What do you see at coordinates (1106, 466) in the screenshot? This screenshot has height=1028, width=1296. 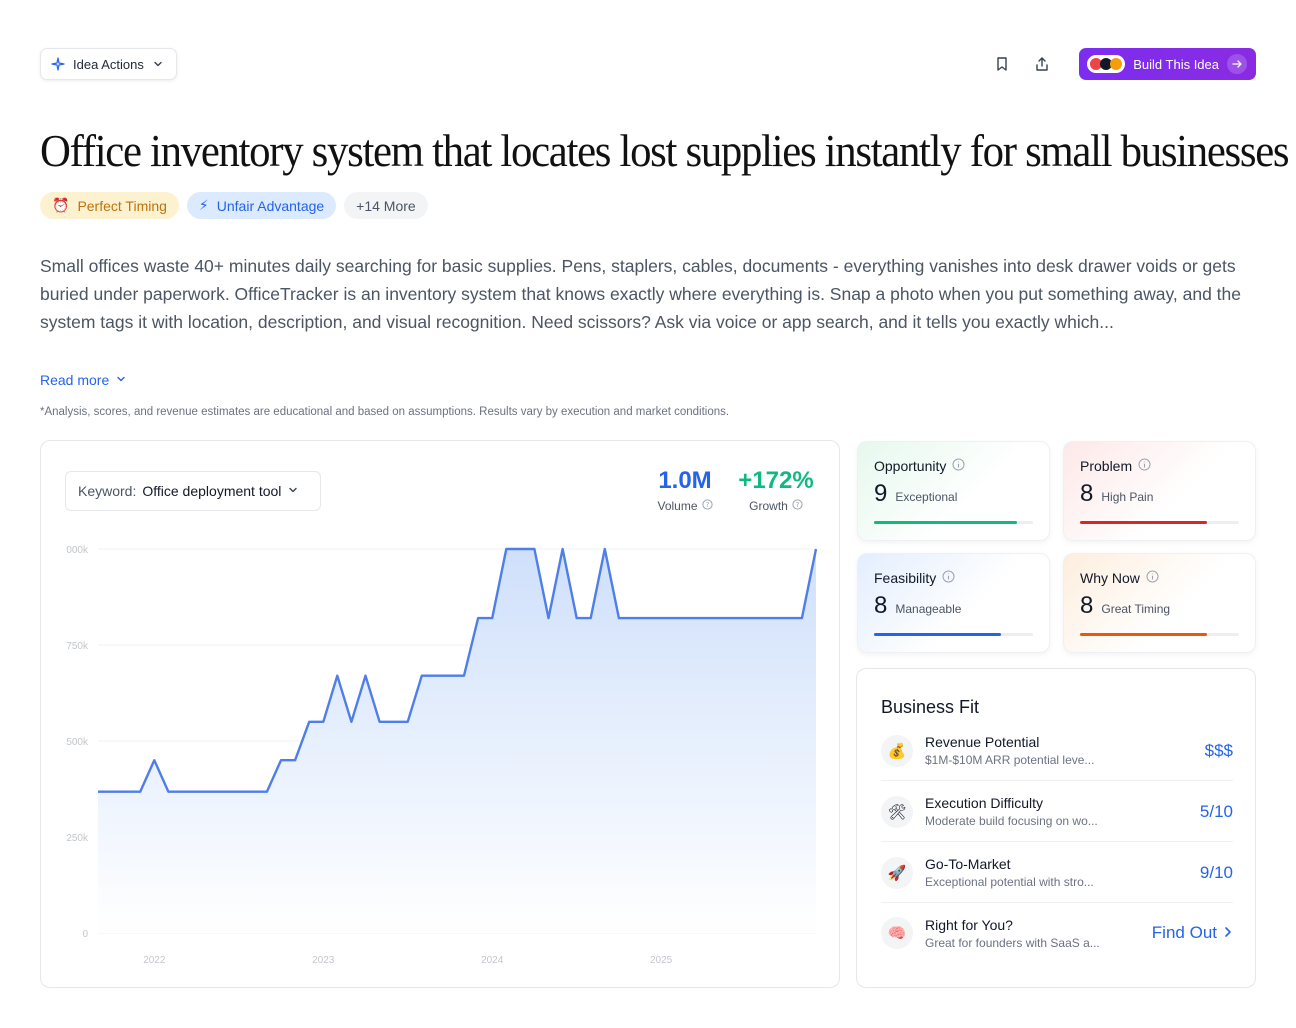 I see `score-title: Problem` at bounding box center [1106, 466].